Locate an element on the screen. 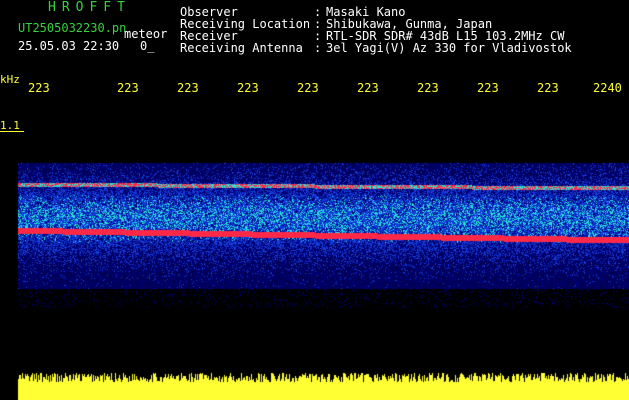  freq-tick-mark is located at coordinates (12, 131).